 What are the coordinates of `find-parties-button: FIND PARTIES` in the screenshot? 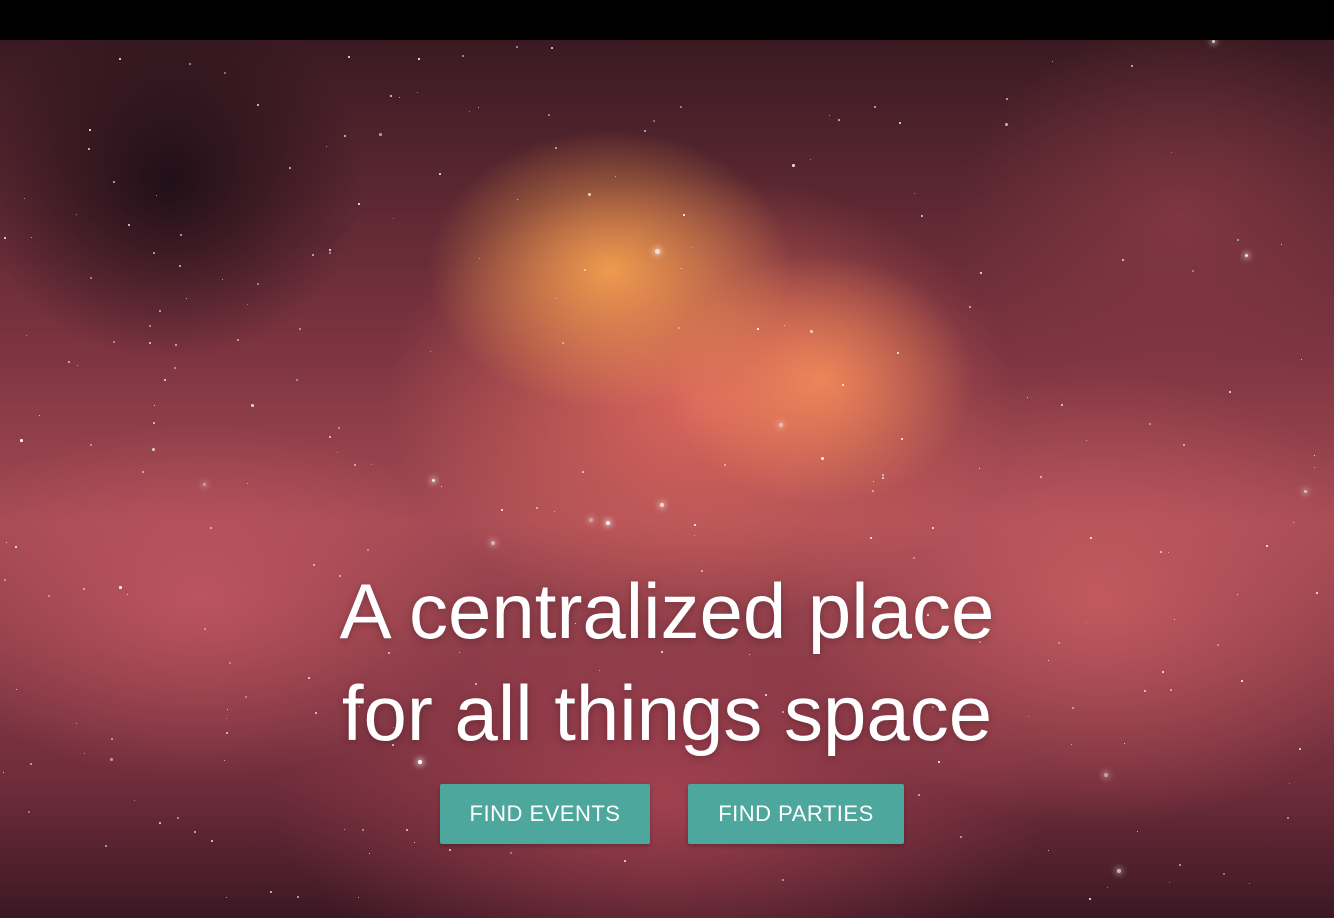 It's located at (796, 814).